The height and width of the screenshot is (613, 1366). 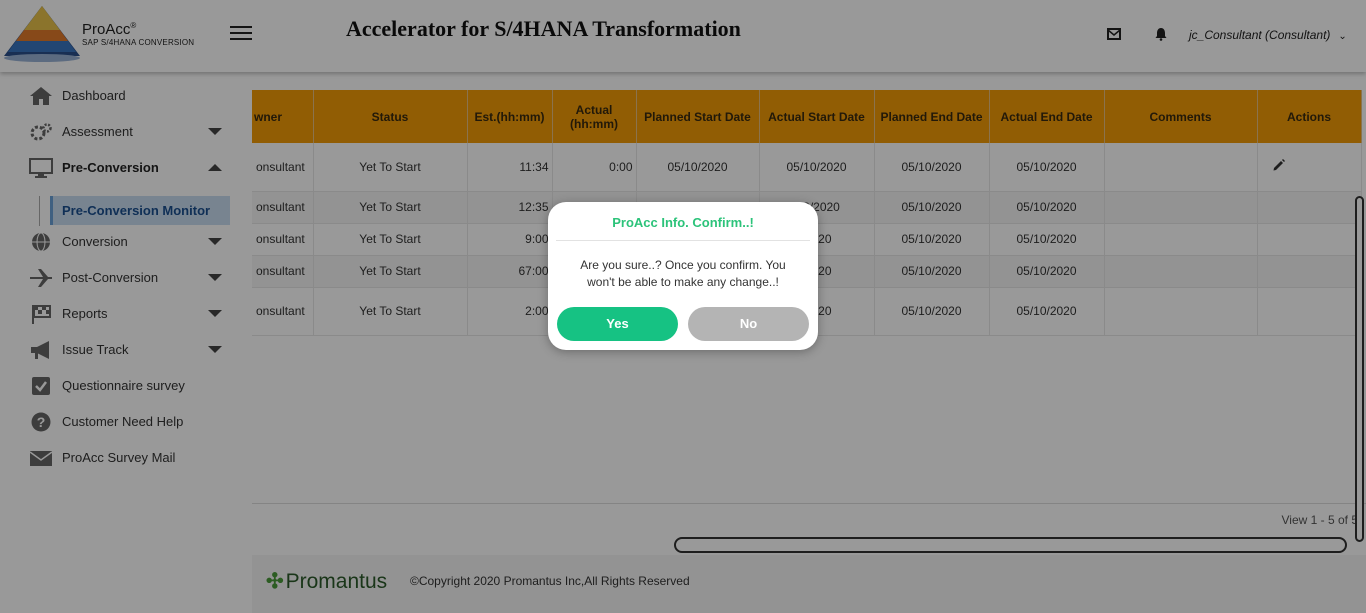 What do you see at coordinates (683, 222) in the screenshot?
I see `dialog-title: ProAcc Info. Confirm..!` at bounding box center [683, 222].